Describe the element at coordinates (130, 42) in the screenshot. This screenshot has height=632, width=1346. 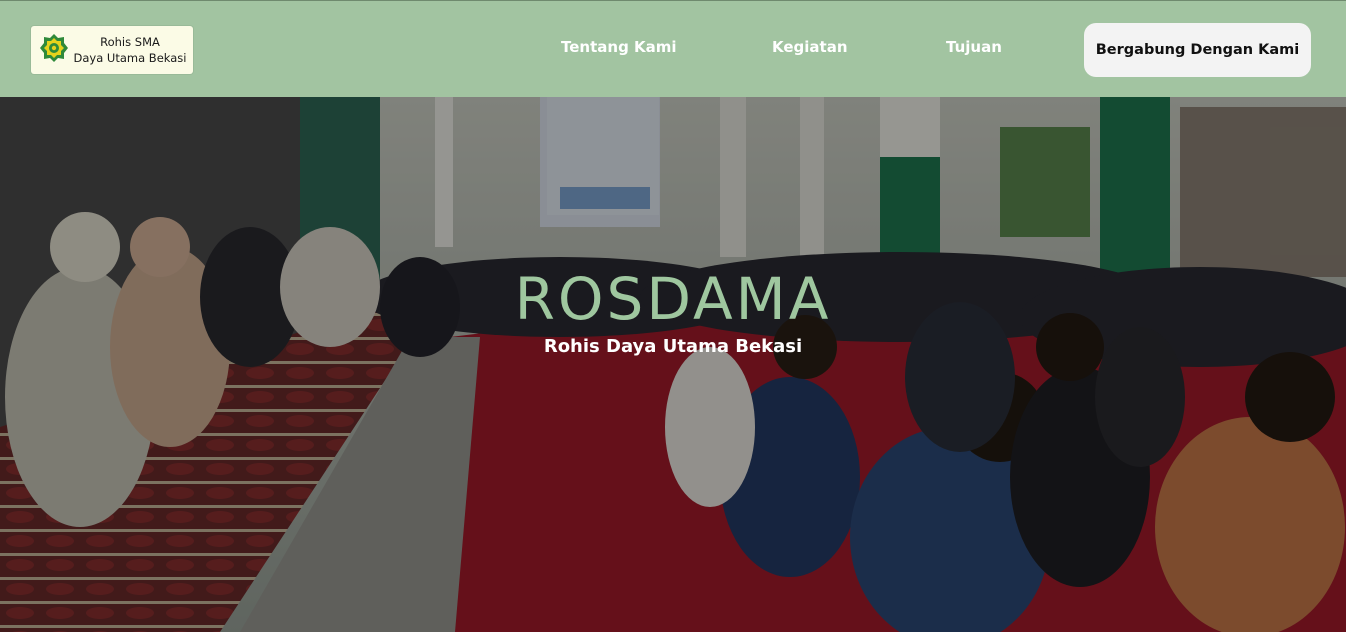
I see `logo-line-1: Rohis SMA` at that location.